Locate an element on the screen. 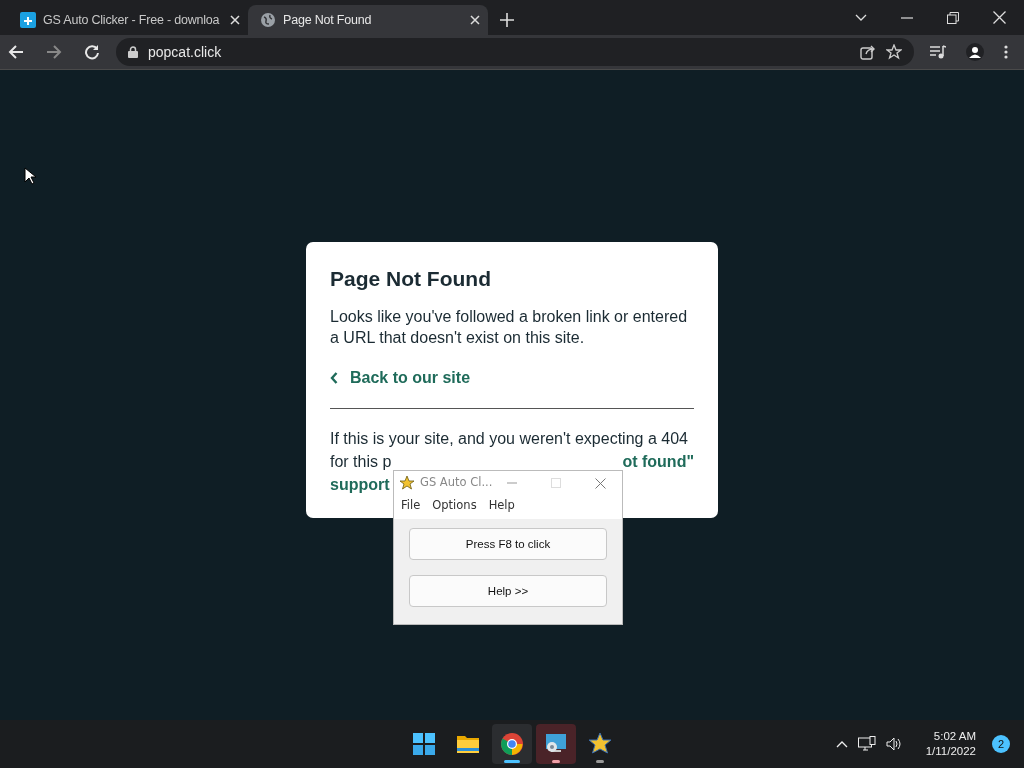  browser-tab: GS Auto Clicker - Free - downloa is located at coordinates (128, 20).